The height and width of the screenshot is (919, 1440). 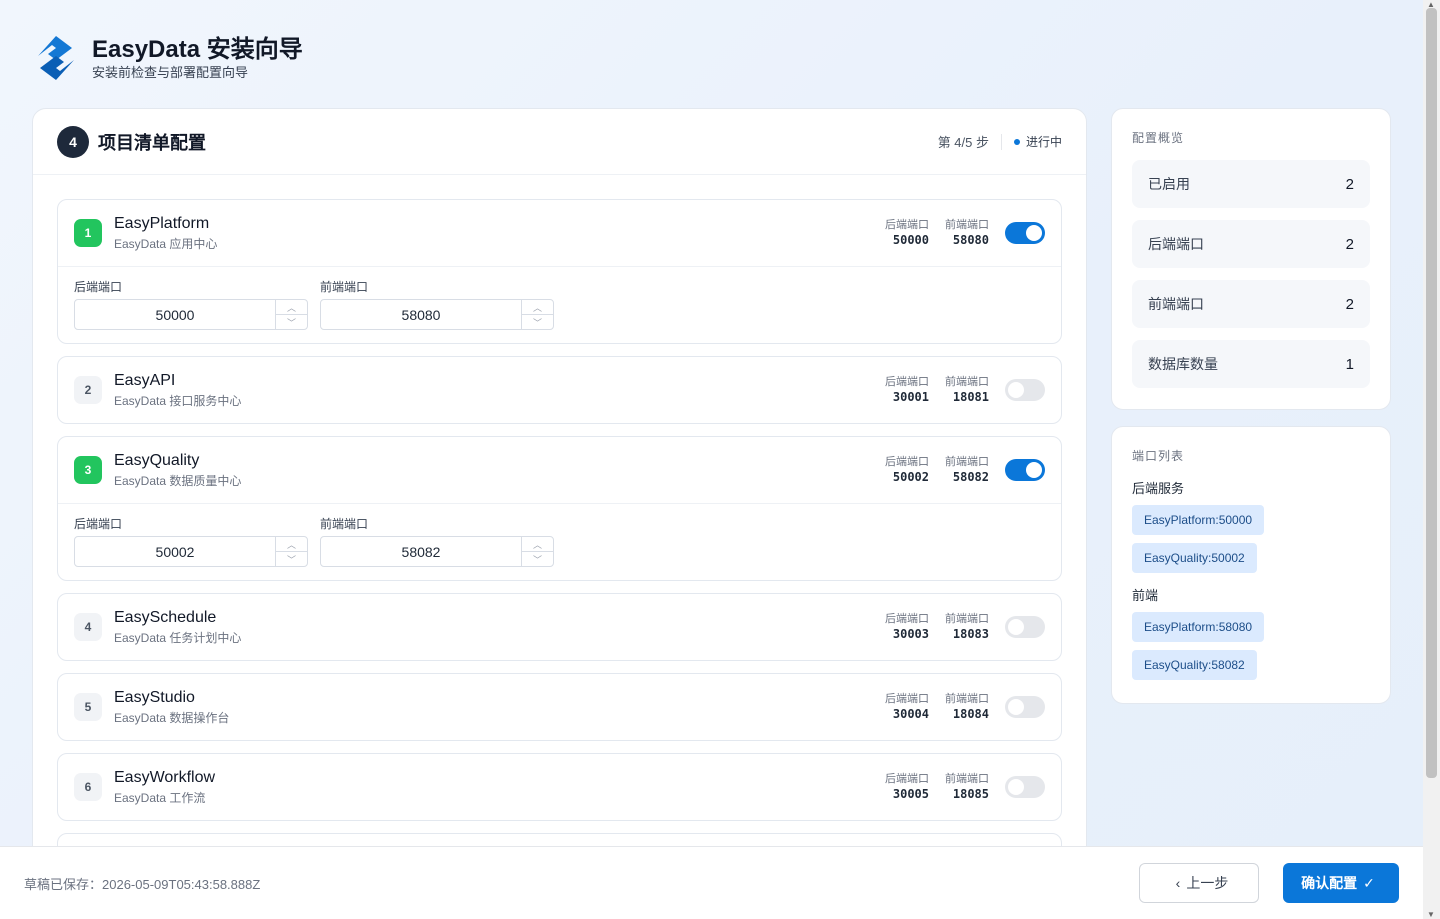 What do you see at coordinates (178, 638) in the screenshot?
I see `project-desc: EasyData 任务计划中心` at bounding box center [178, 638].